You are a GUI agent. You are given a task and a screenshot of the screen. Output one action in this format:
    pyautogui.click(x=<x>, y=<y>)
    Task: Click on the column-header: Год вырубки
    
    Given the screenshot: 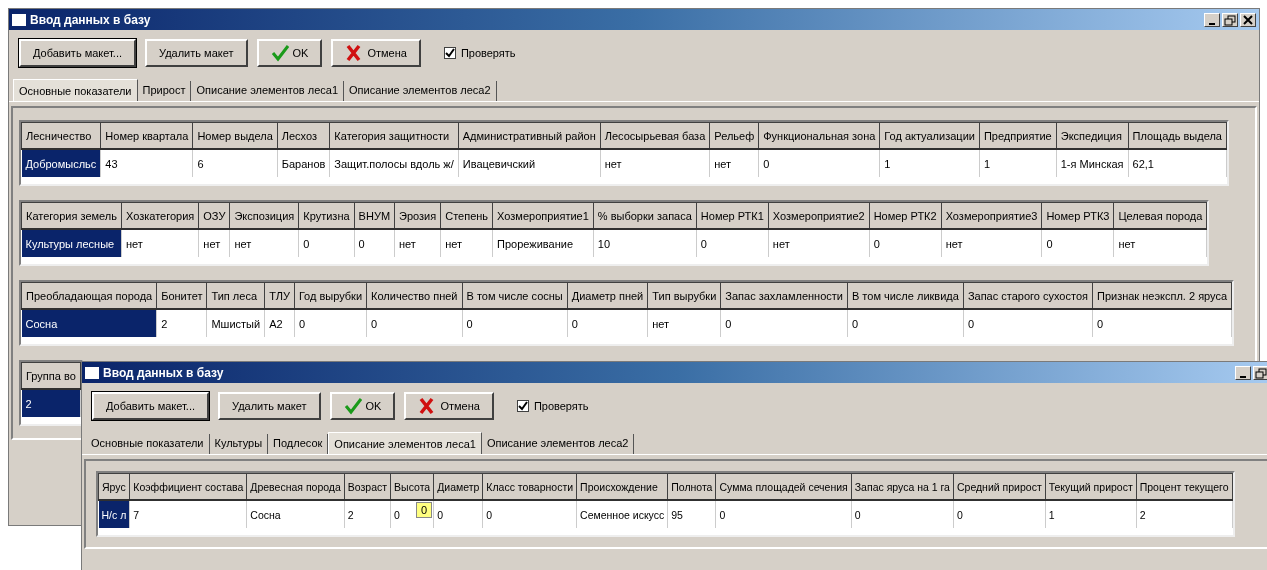 What is the action you would take?
    pyautogui.click(x=330, y=295)
    